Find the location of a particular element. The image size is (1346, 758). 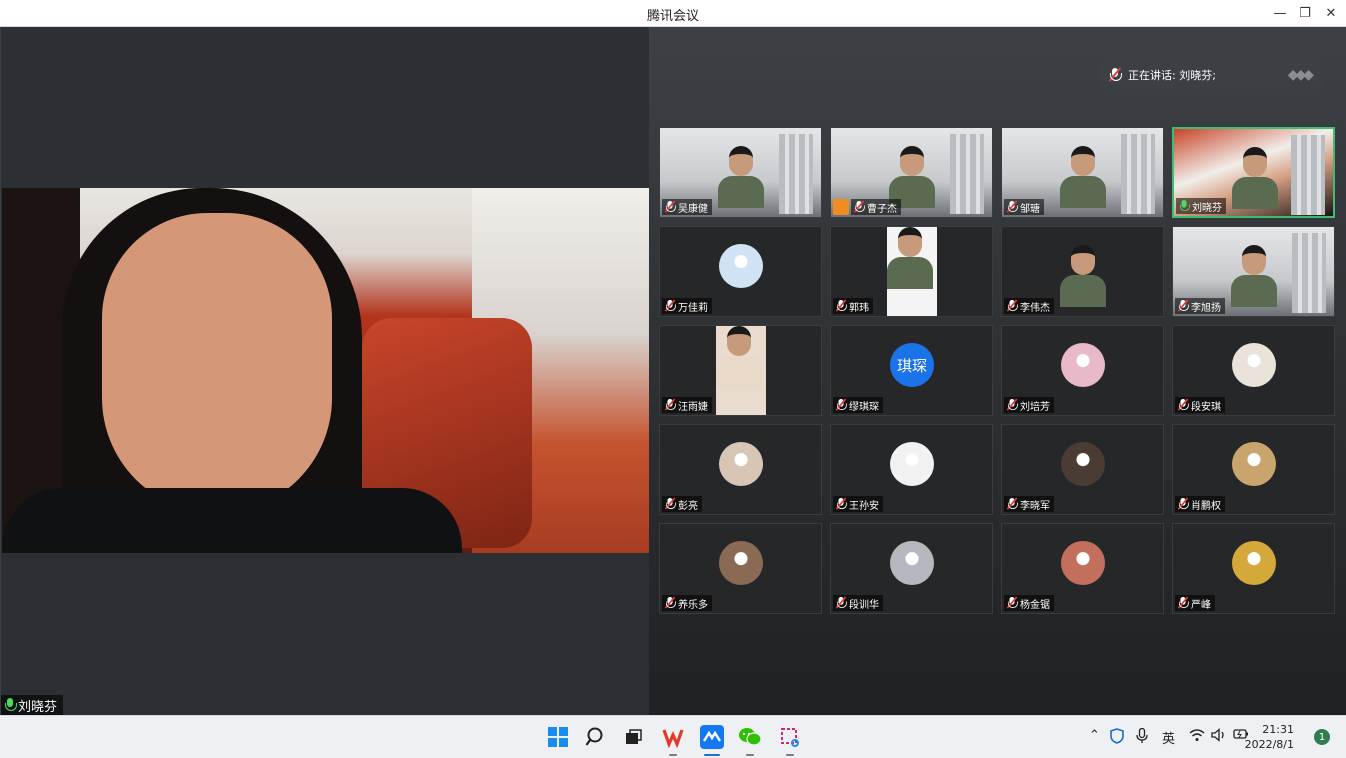

speaking-label: 正在讲话: 刘晓芬; is located at coordinates (1172, 75).